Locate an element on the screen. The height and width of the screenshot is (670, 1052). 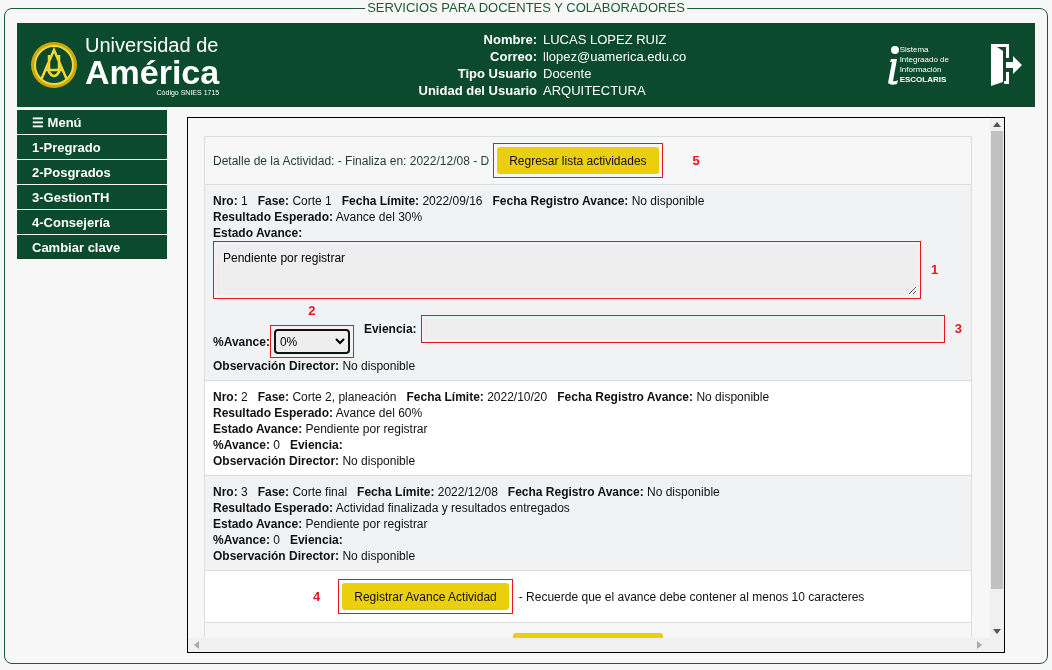
menu-item: Cambiar clave is located at coordinates (92, 247).